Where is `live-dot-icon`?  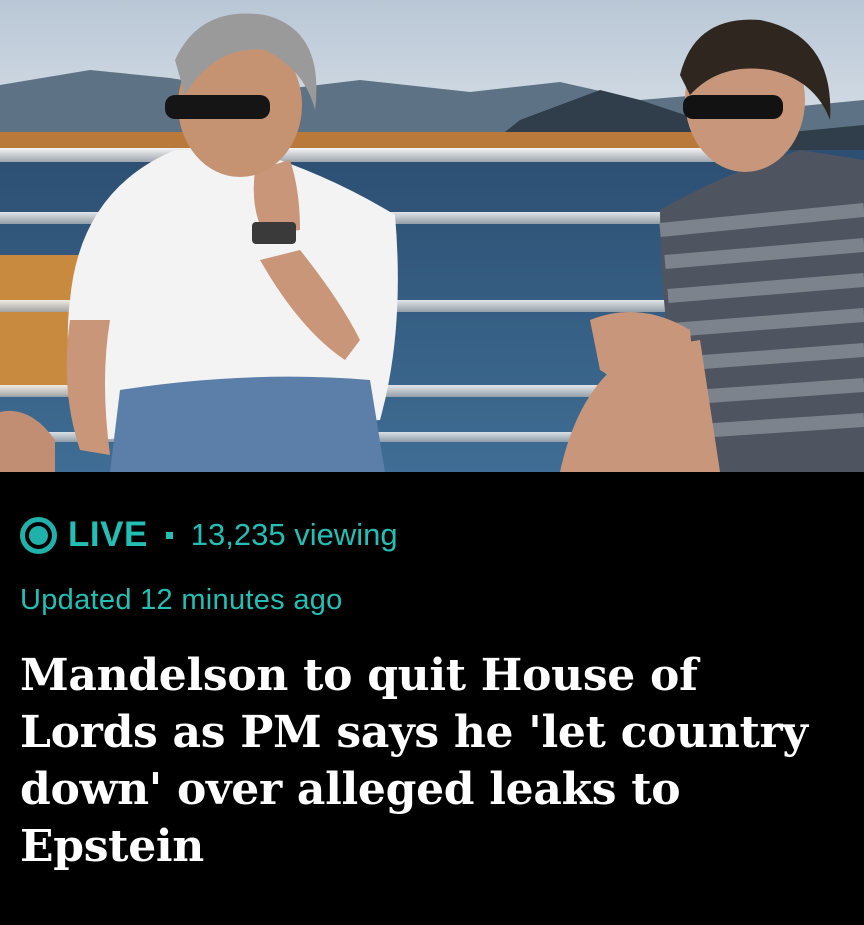
live-dot-icon is located at coordinates (38, 535).